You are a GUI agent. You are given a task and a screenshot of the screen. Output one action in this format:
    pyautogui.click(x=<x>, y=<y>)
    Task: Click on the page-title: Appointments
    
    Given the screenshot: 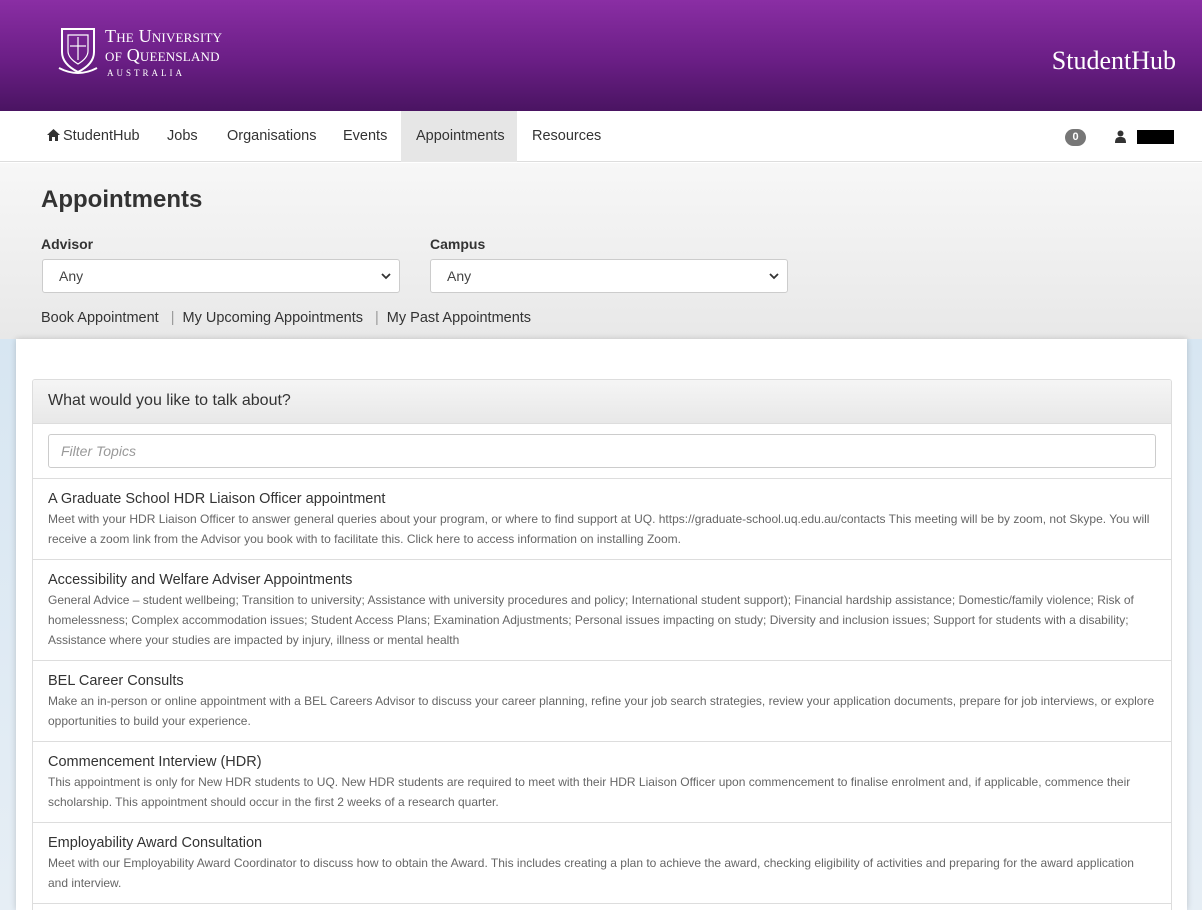 What is the action you would take?
    pyautogui.click(x=122, y=199)
    